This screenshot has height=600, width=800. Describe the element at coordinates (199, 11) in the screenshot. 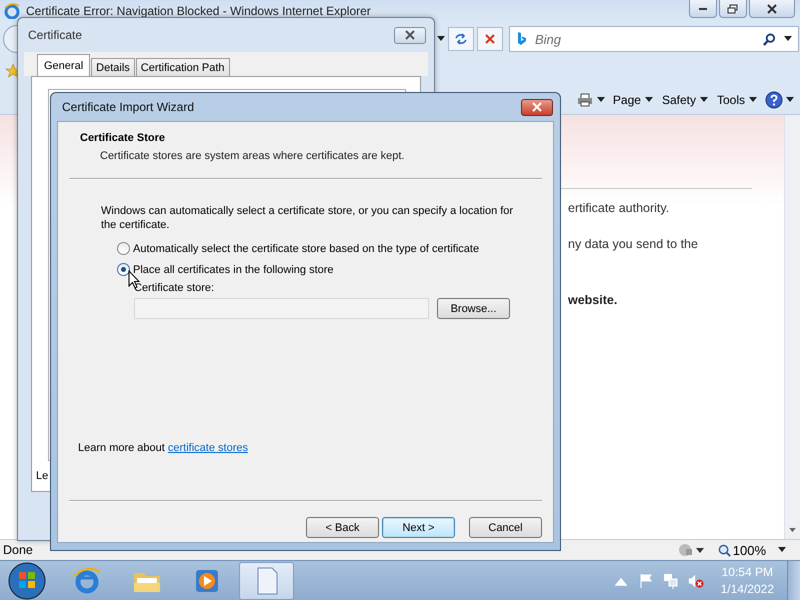

I see `window-title: Certificate Error: Navigation Blocked - Windows Internet Explorer` at that location.